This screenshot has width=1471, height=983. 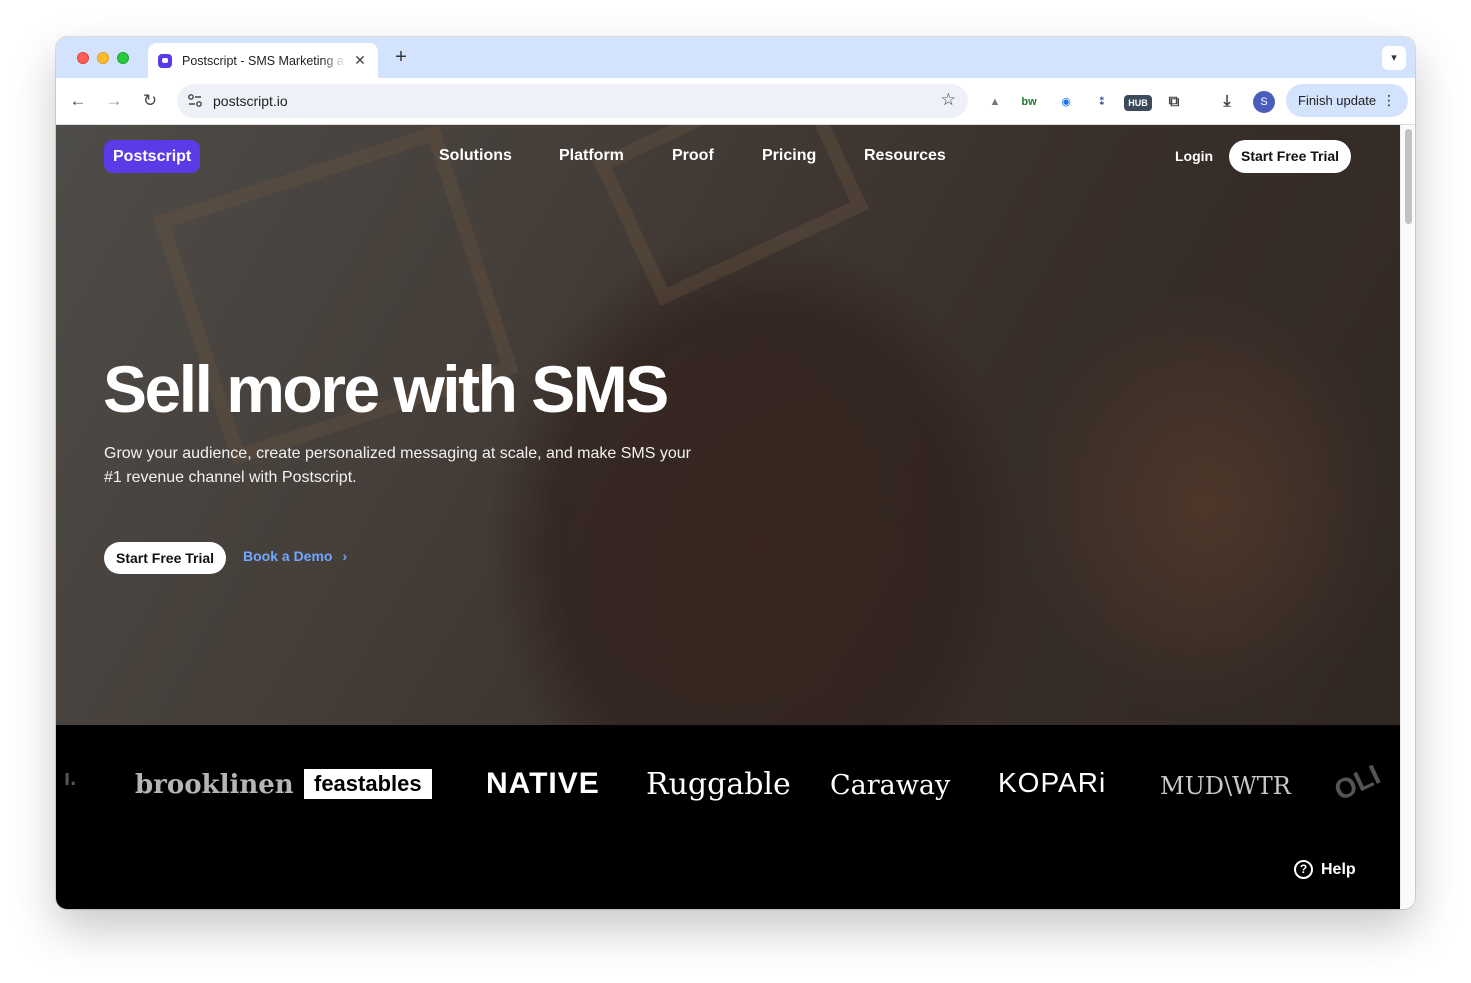 What do you see at coordinates (78, 101) in the screenshot?
I see `back-arrow-icon: ←` at bounding box center [78, 101].